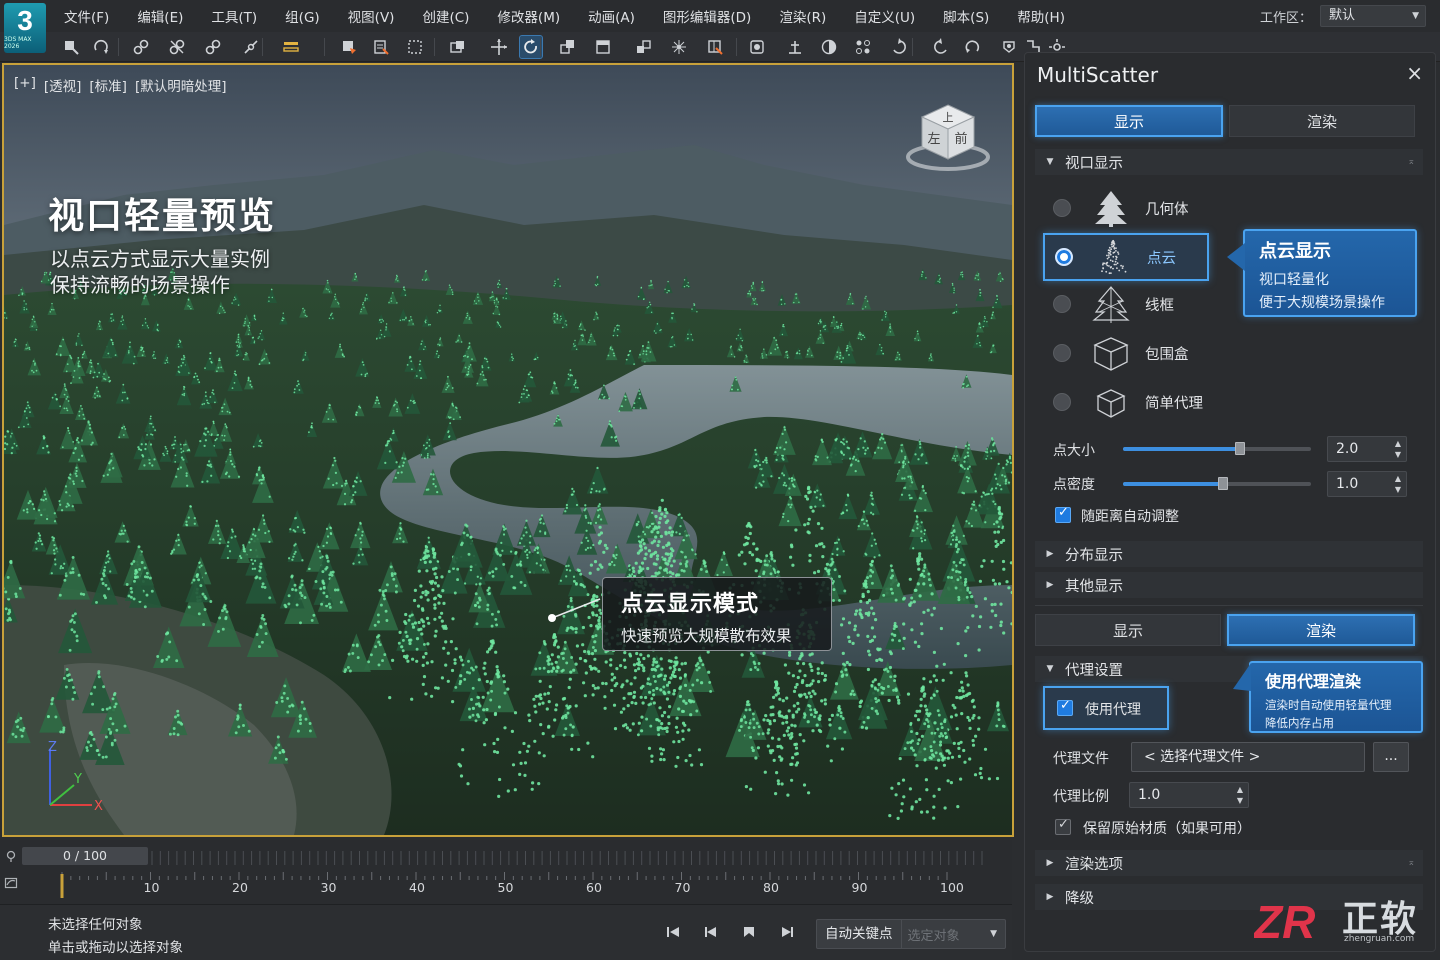 The width and height of the screenshot is (1440, 960). I want to click on redo2-icon, so click(1009, 47).